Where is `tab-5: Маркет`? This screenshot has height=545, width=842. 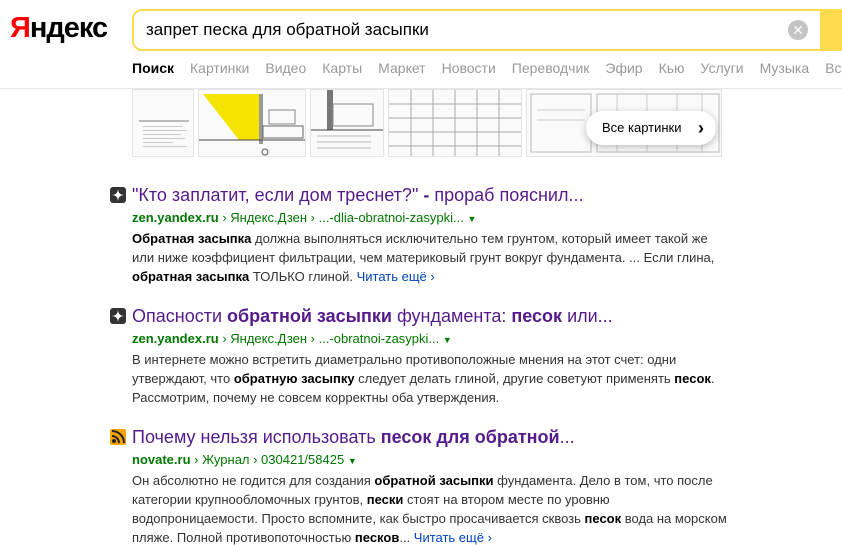 tab-5: Маркет is located at coordinates (401, 68).